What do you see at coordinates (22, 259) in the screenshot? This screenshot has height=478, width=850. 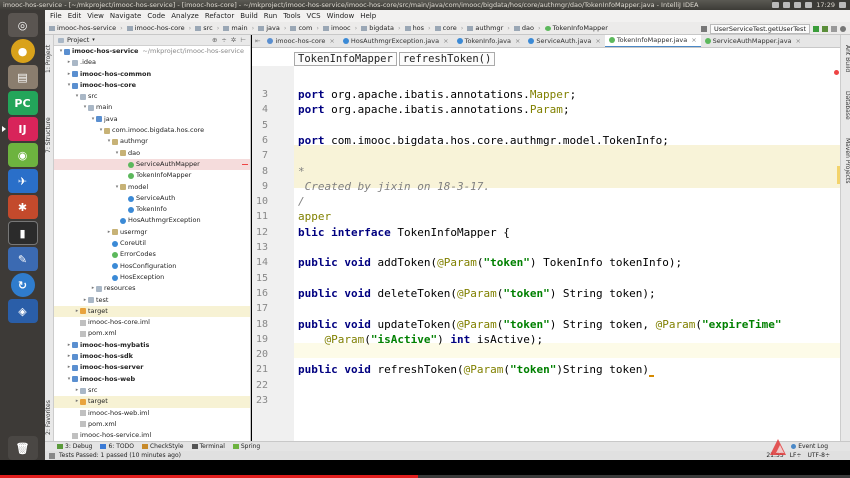 I see `text-editor-icon: ✎` at bounding box center [22, 259].